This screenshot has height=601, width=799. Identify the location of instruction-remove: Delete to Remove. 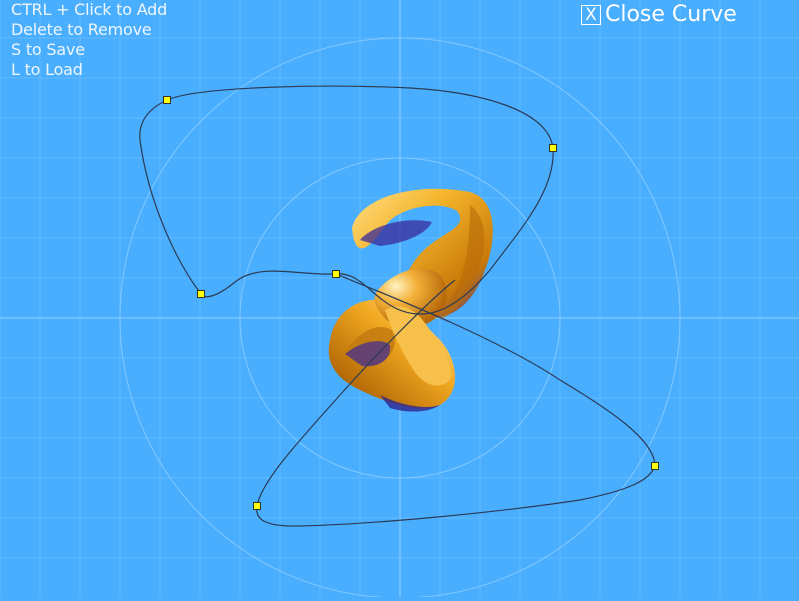
(81, 29).